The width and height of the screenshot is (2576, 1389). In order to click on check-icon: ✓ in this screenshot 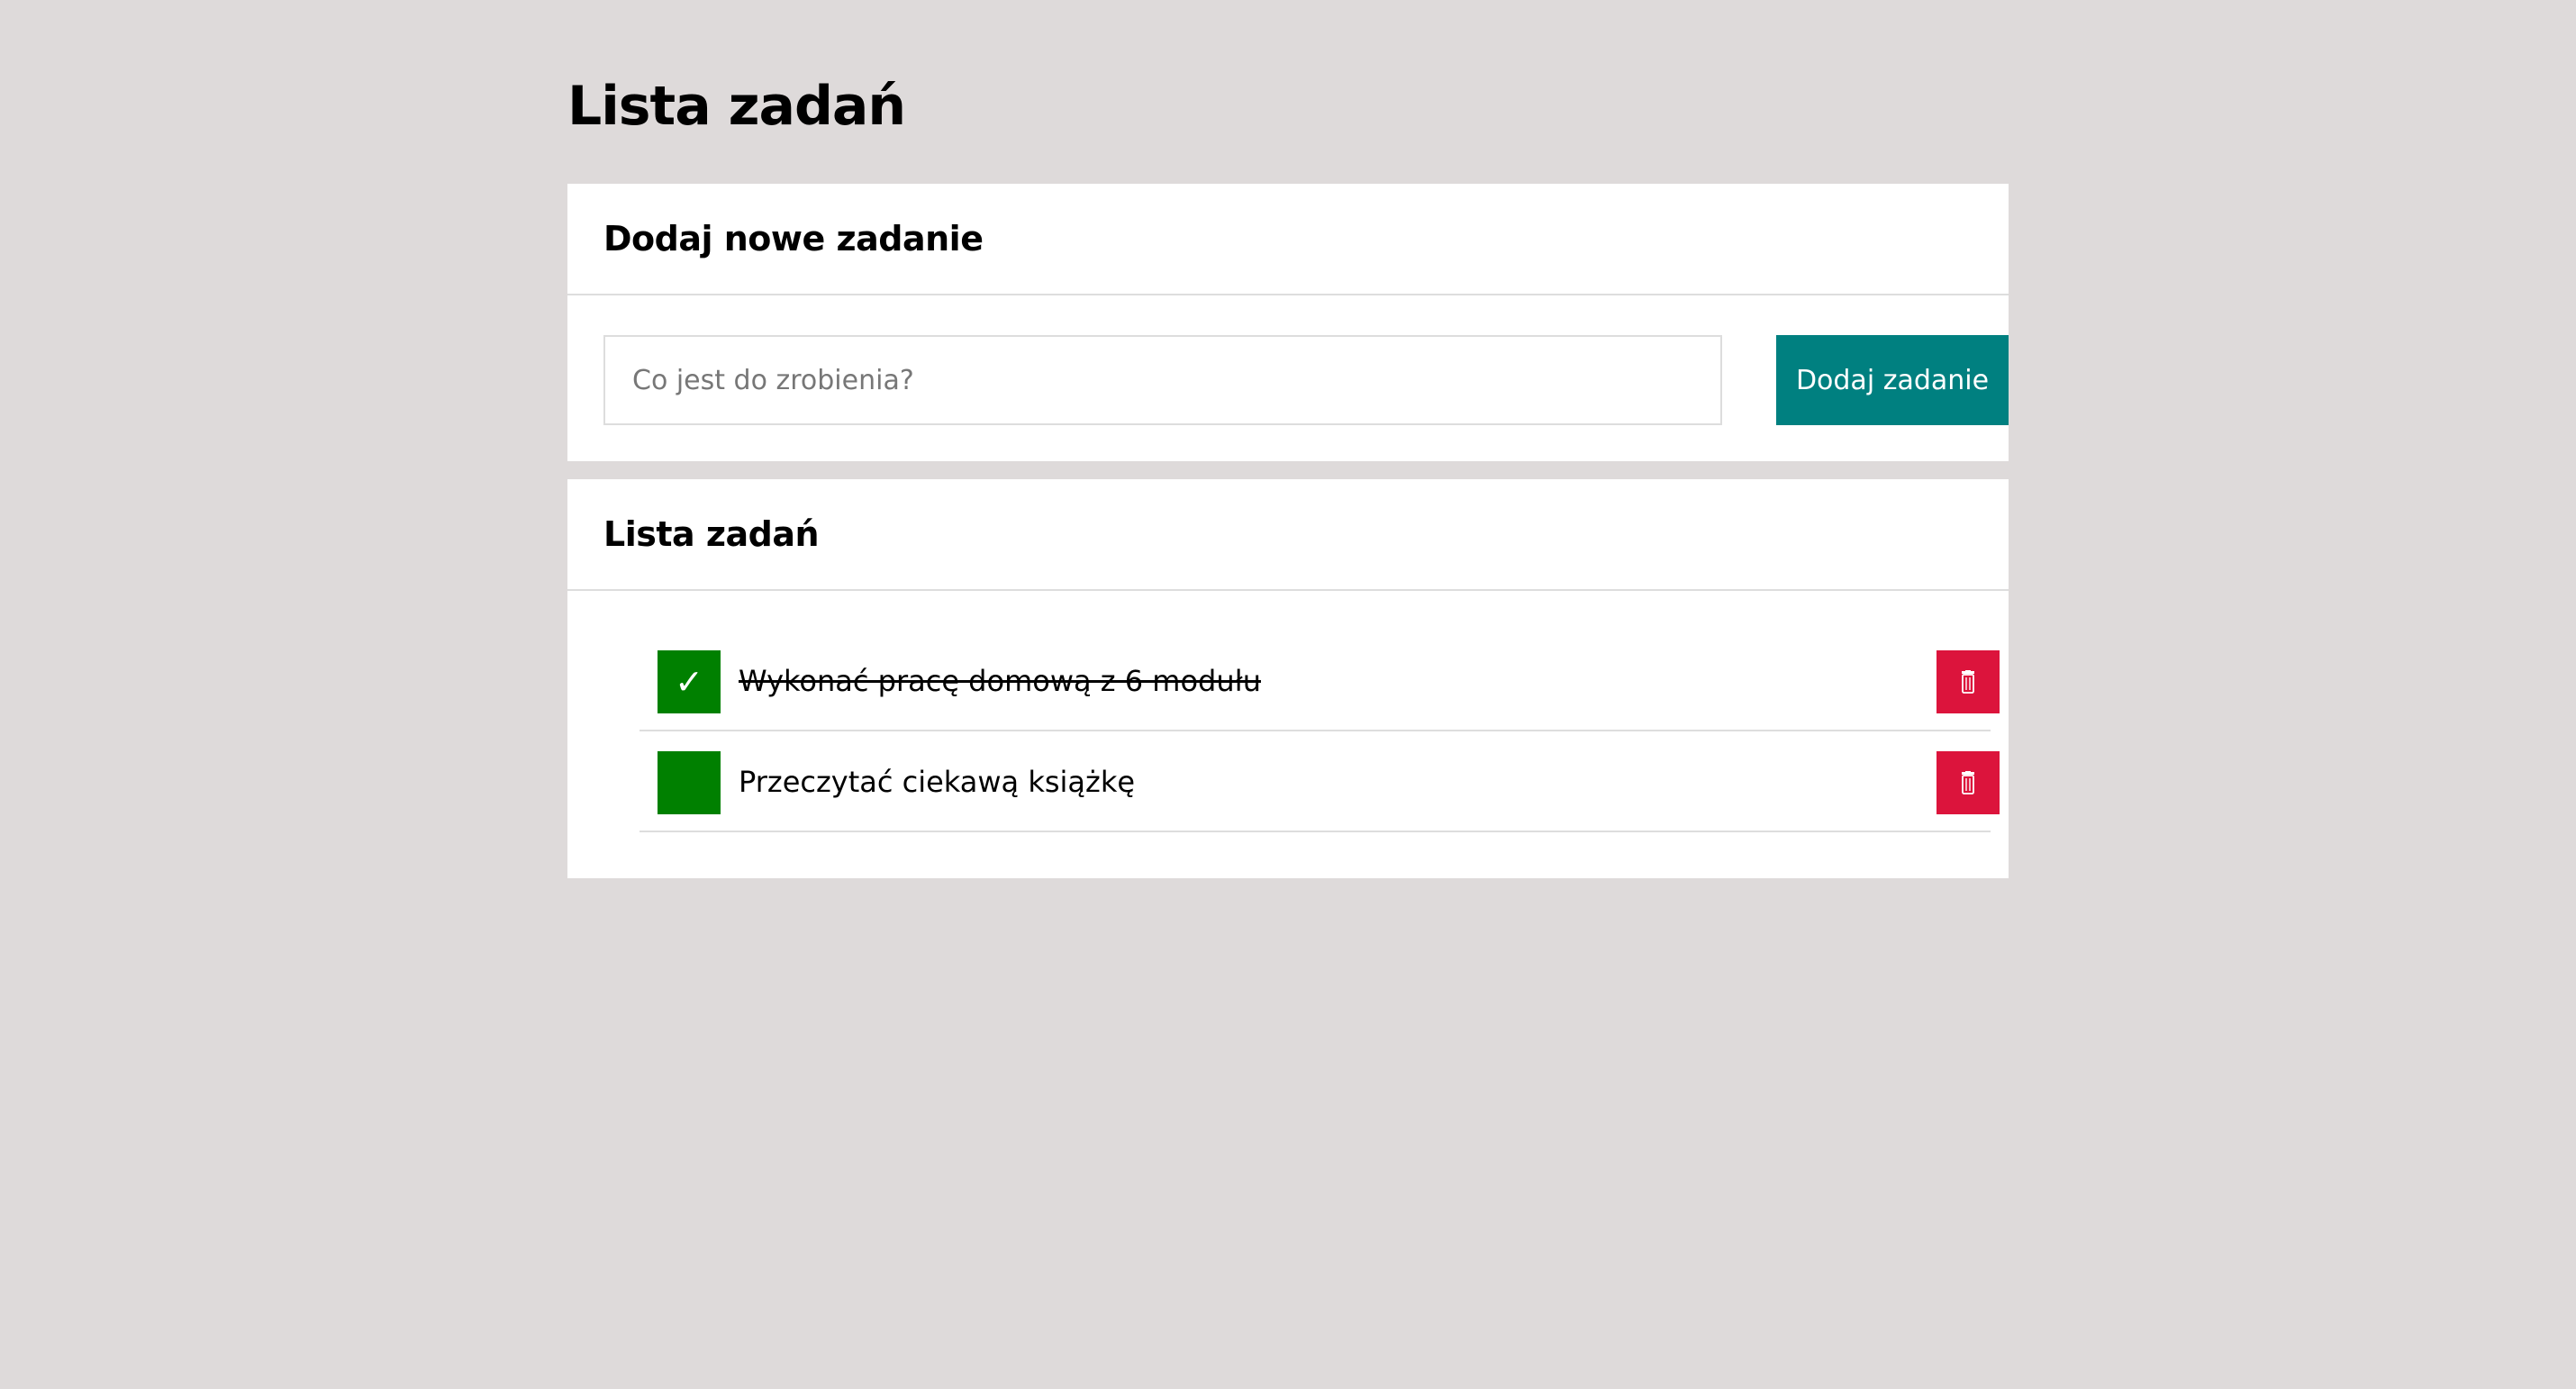, I will do `click(689, 682)`.